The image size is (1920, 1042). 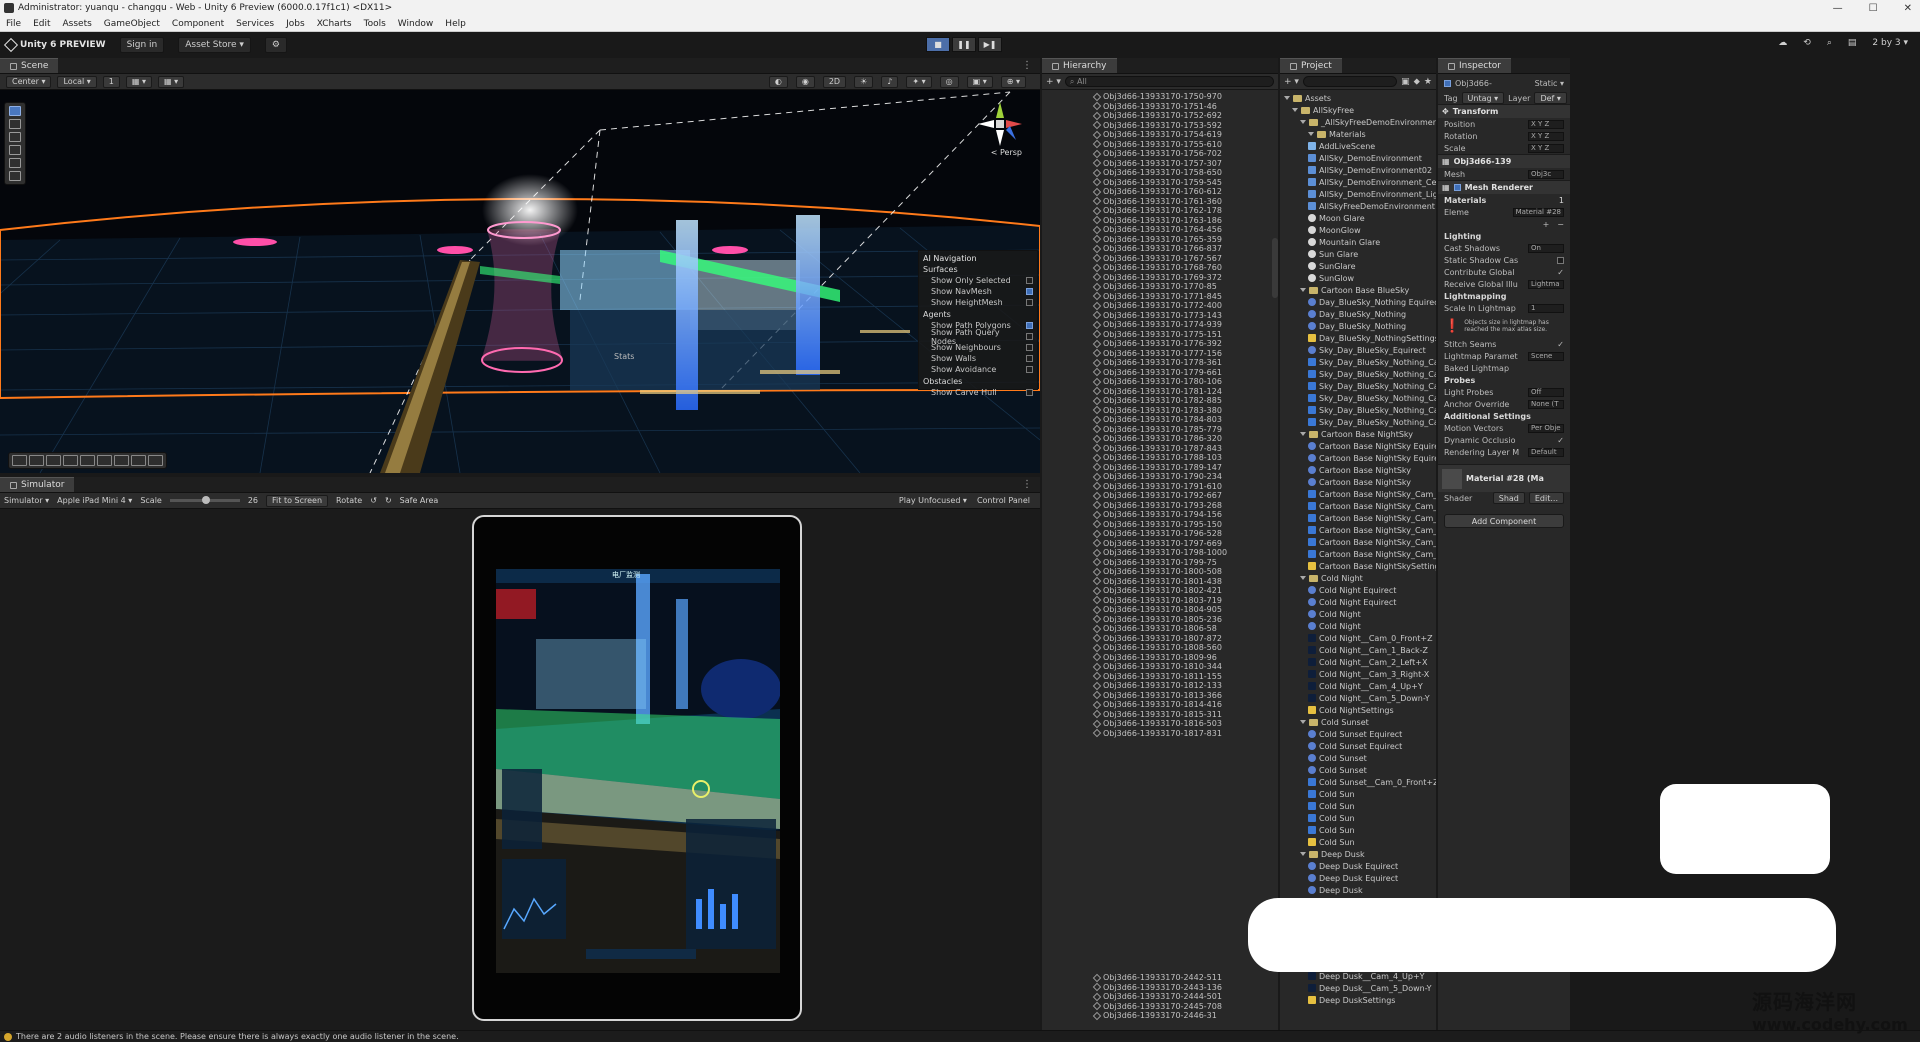 What do you see at coordinates (1160, 154) in the screenshot?
I see `hierarchy-item: Obj3d66-13933170-1756-702` at bounding box center [1160, 154].